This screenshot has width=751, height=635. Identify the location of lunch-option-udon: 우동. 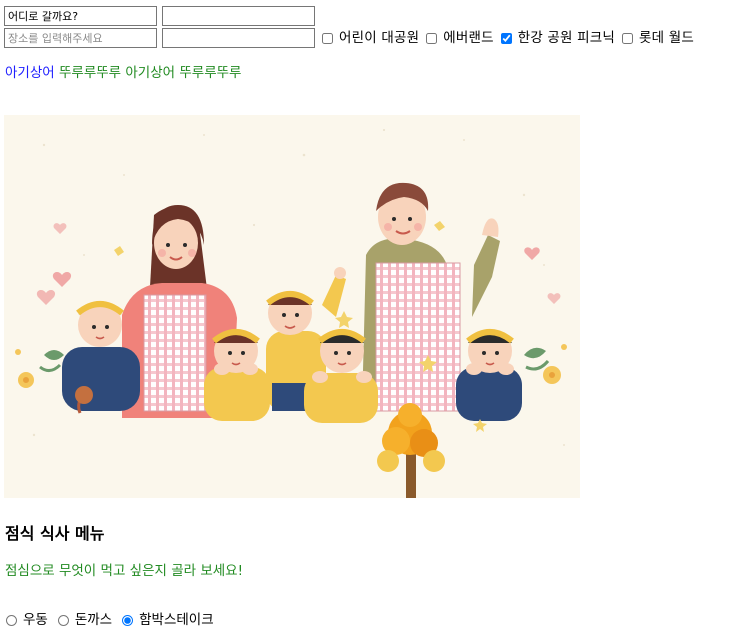
(27, 620).